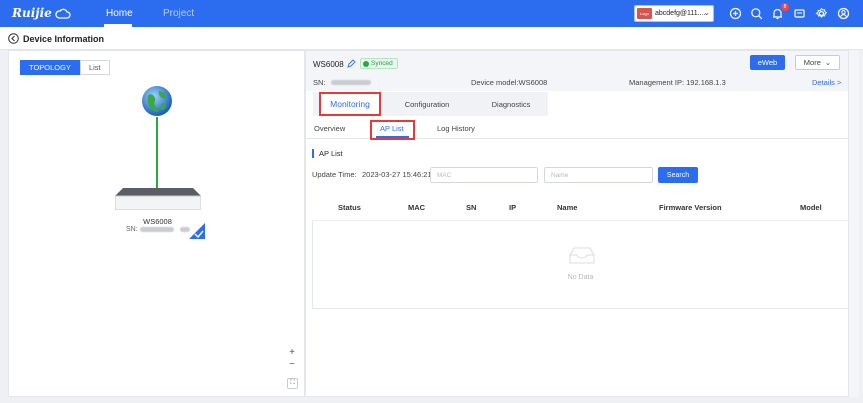 The width and height of the screenshot is (863, 403). I want to click on fit-view-icon: ⛶, so click(292, 383).